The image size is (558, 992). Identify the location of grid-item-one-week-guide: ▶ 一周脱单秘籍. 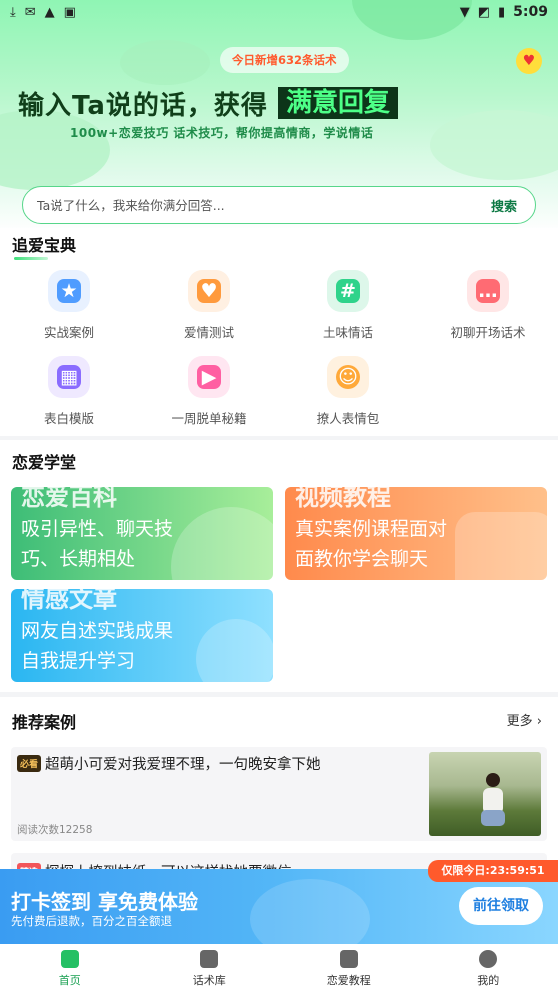
(209, 391).